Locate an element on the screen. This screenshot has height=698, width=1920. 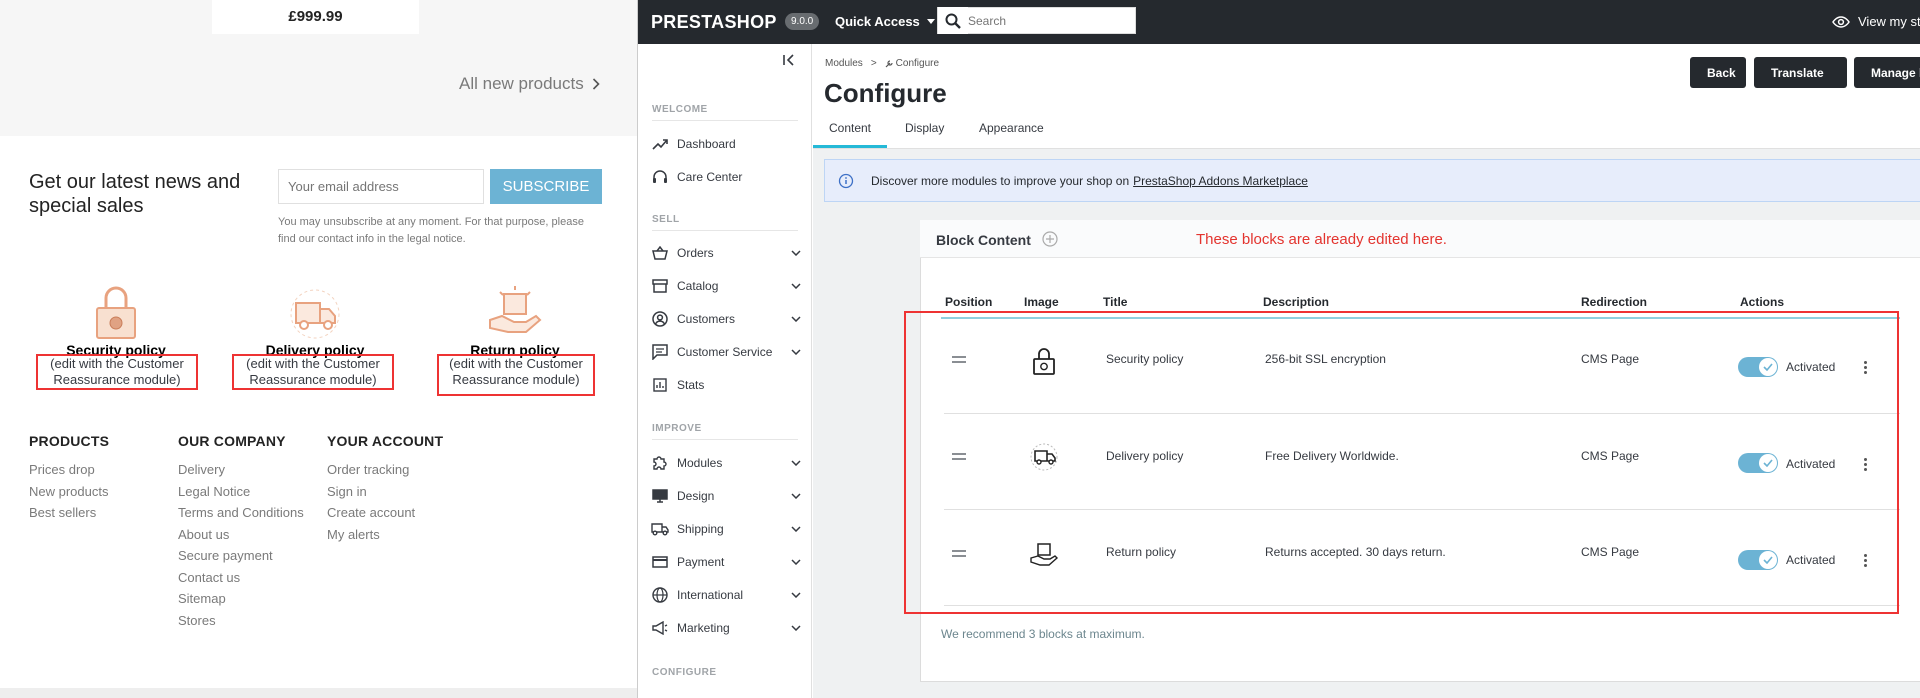
chevron-right-icon is located at coordinates (596, 84).